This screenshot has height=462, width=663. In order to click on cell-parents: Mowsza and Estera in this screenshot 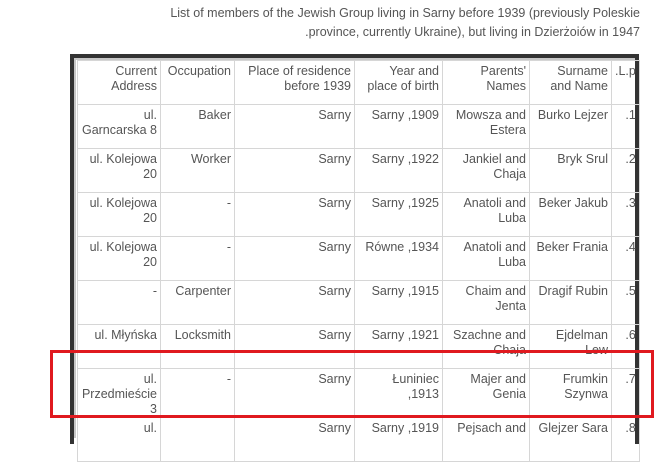, I will do `click(486, 126)`.